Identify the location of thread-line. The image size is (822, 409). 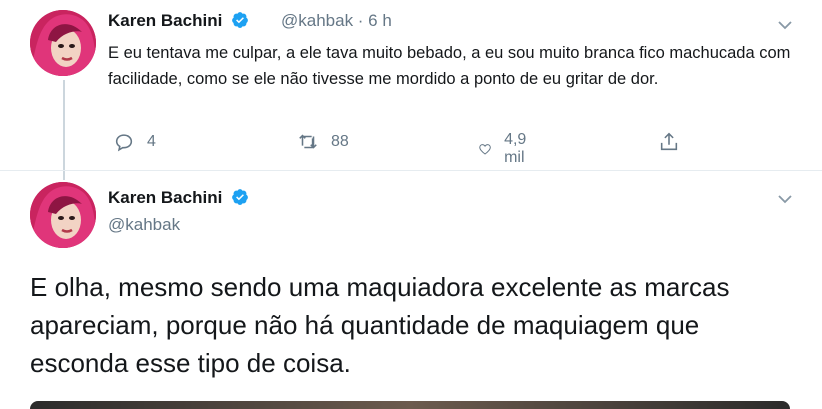
(64, 130).